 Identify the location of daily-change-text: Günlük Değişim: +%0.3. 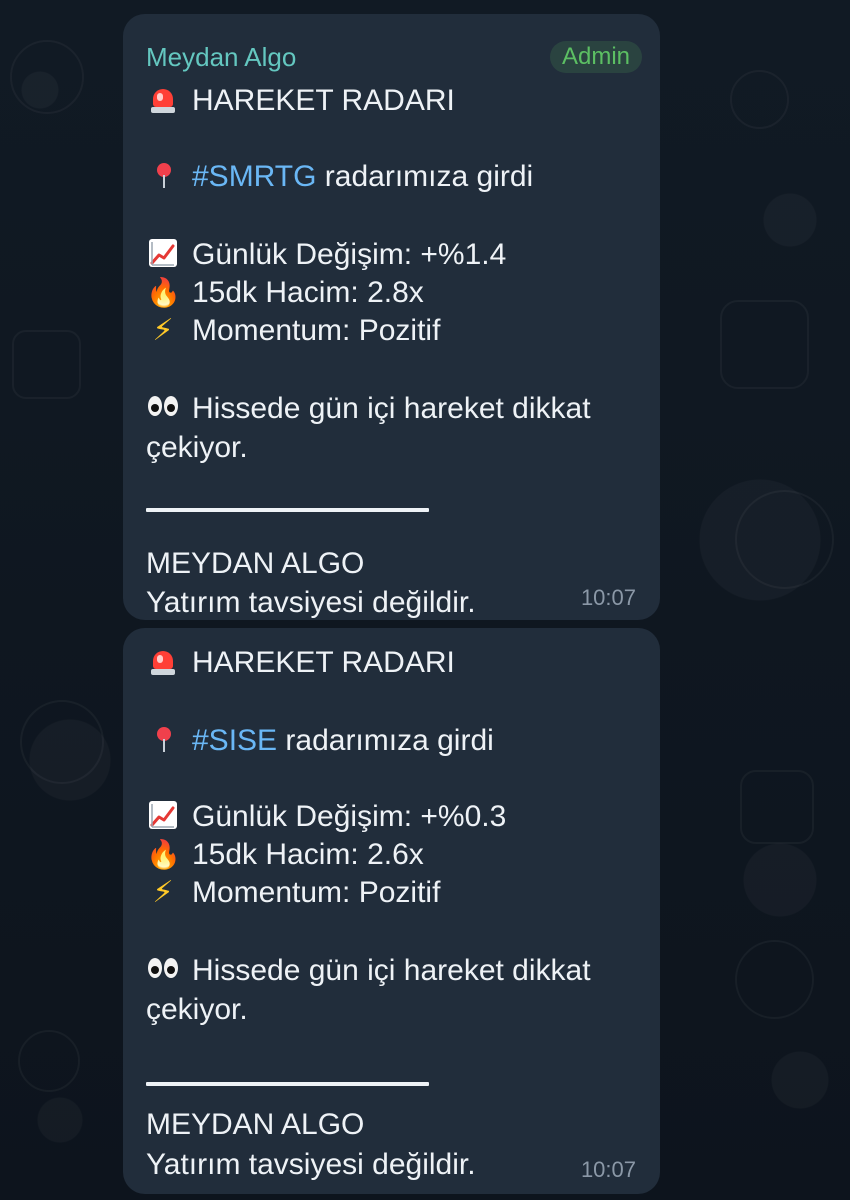
(349, 816).